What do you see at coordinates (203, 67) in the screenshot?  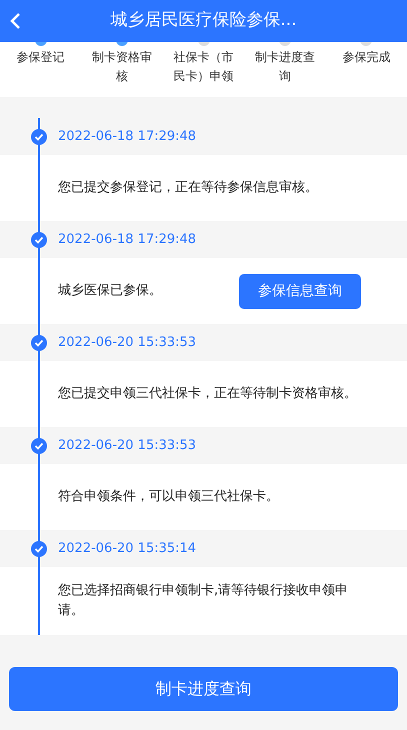 I see `step-label: 社保卡（市民卡）申领` at bounding box center [203, 67].